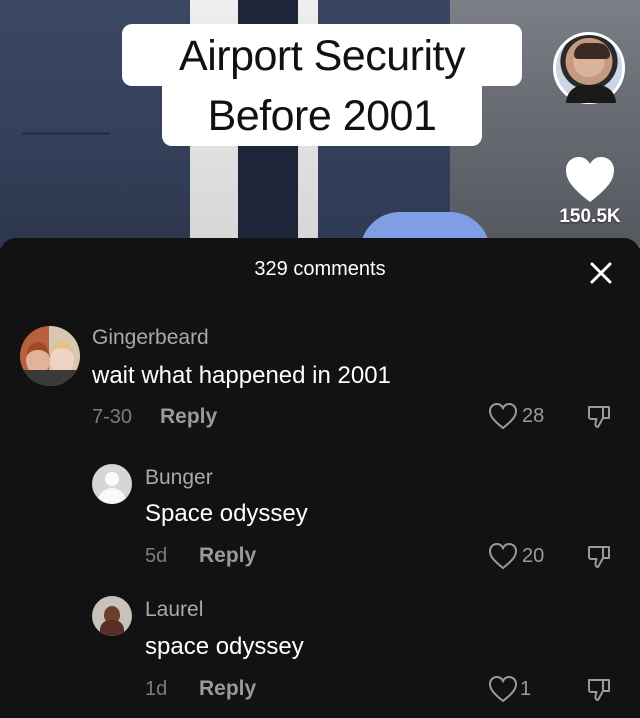 This screenshot has width=640, height=718. Describe the element at coordinates (112, 628) in the screenshot. I see `avatar-person-body` at that location.